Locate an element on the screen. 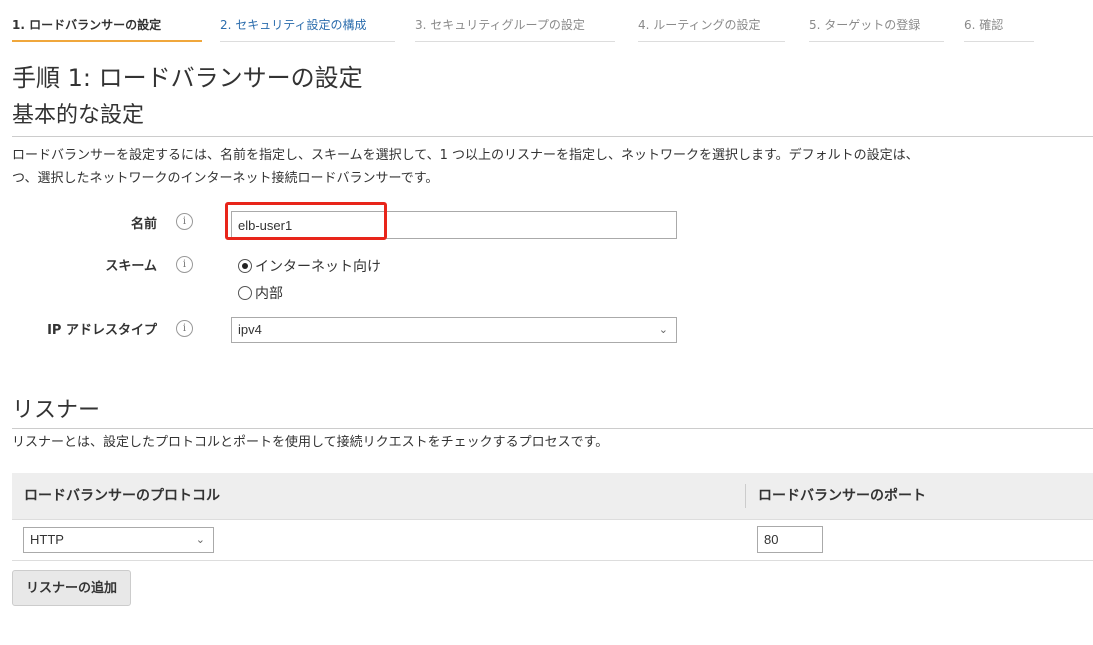 This screenshot has width=1093, height=645. port-input is located at coordinates (790, 539).